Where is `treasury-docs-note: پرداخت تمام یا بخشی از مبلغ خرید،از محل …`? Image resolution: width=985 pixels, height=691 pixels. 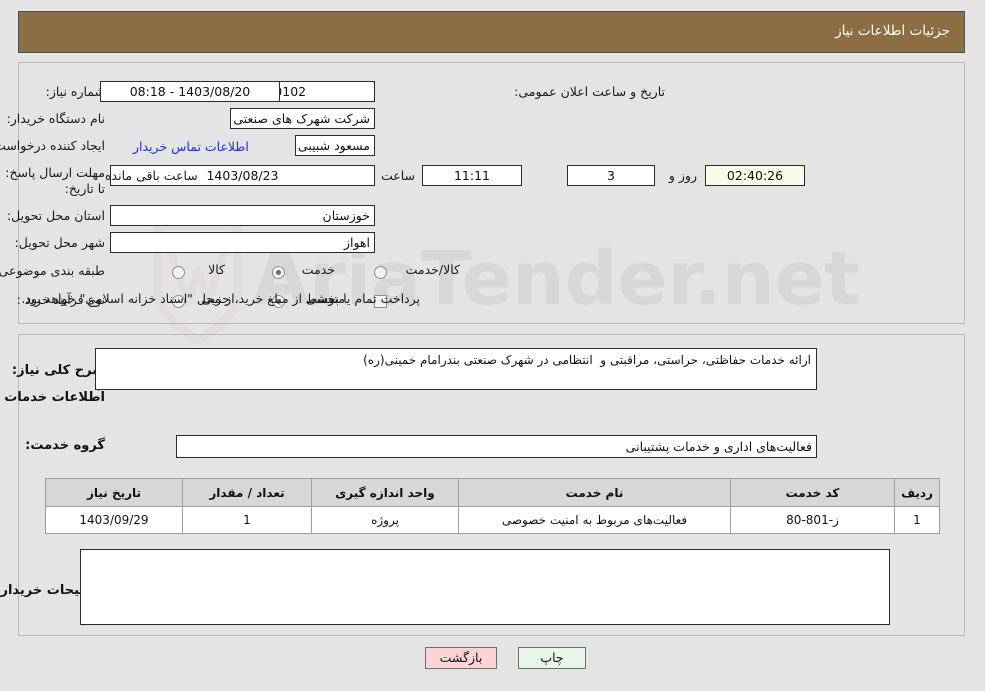 treasury-docs-note: پرداخت تمام یا بخشی از مبلغ خرید،از محل … is located at coordinates (220, 298).